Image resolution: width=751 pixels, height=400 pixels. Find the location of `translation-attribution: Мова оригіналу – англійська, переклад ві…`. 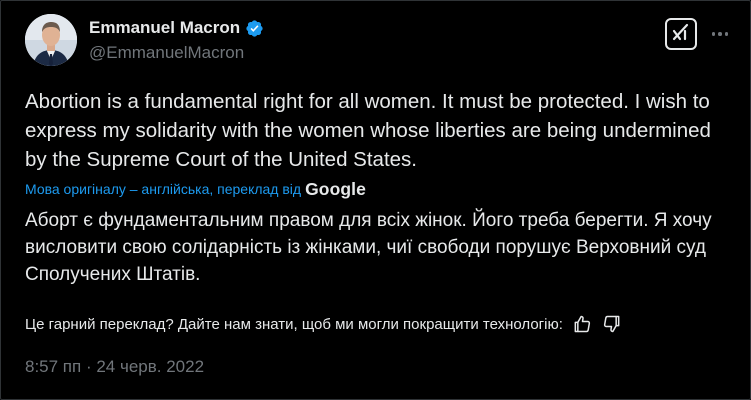

translation-attribution: Мова оригіналу – англійська, переклад ві… is located at coordinates (195, 189).